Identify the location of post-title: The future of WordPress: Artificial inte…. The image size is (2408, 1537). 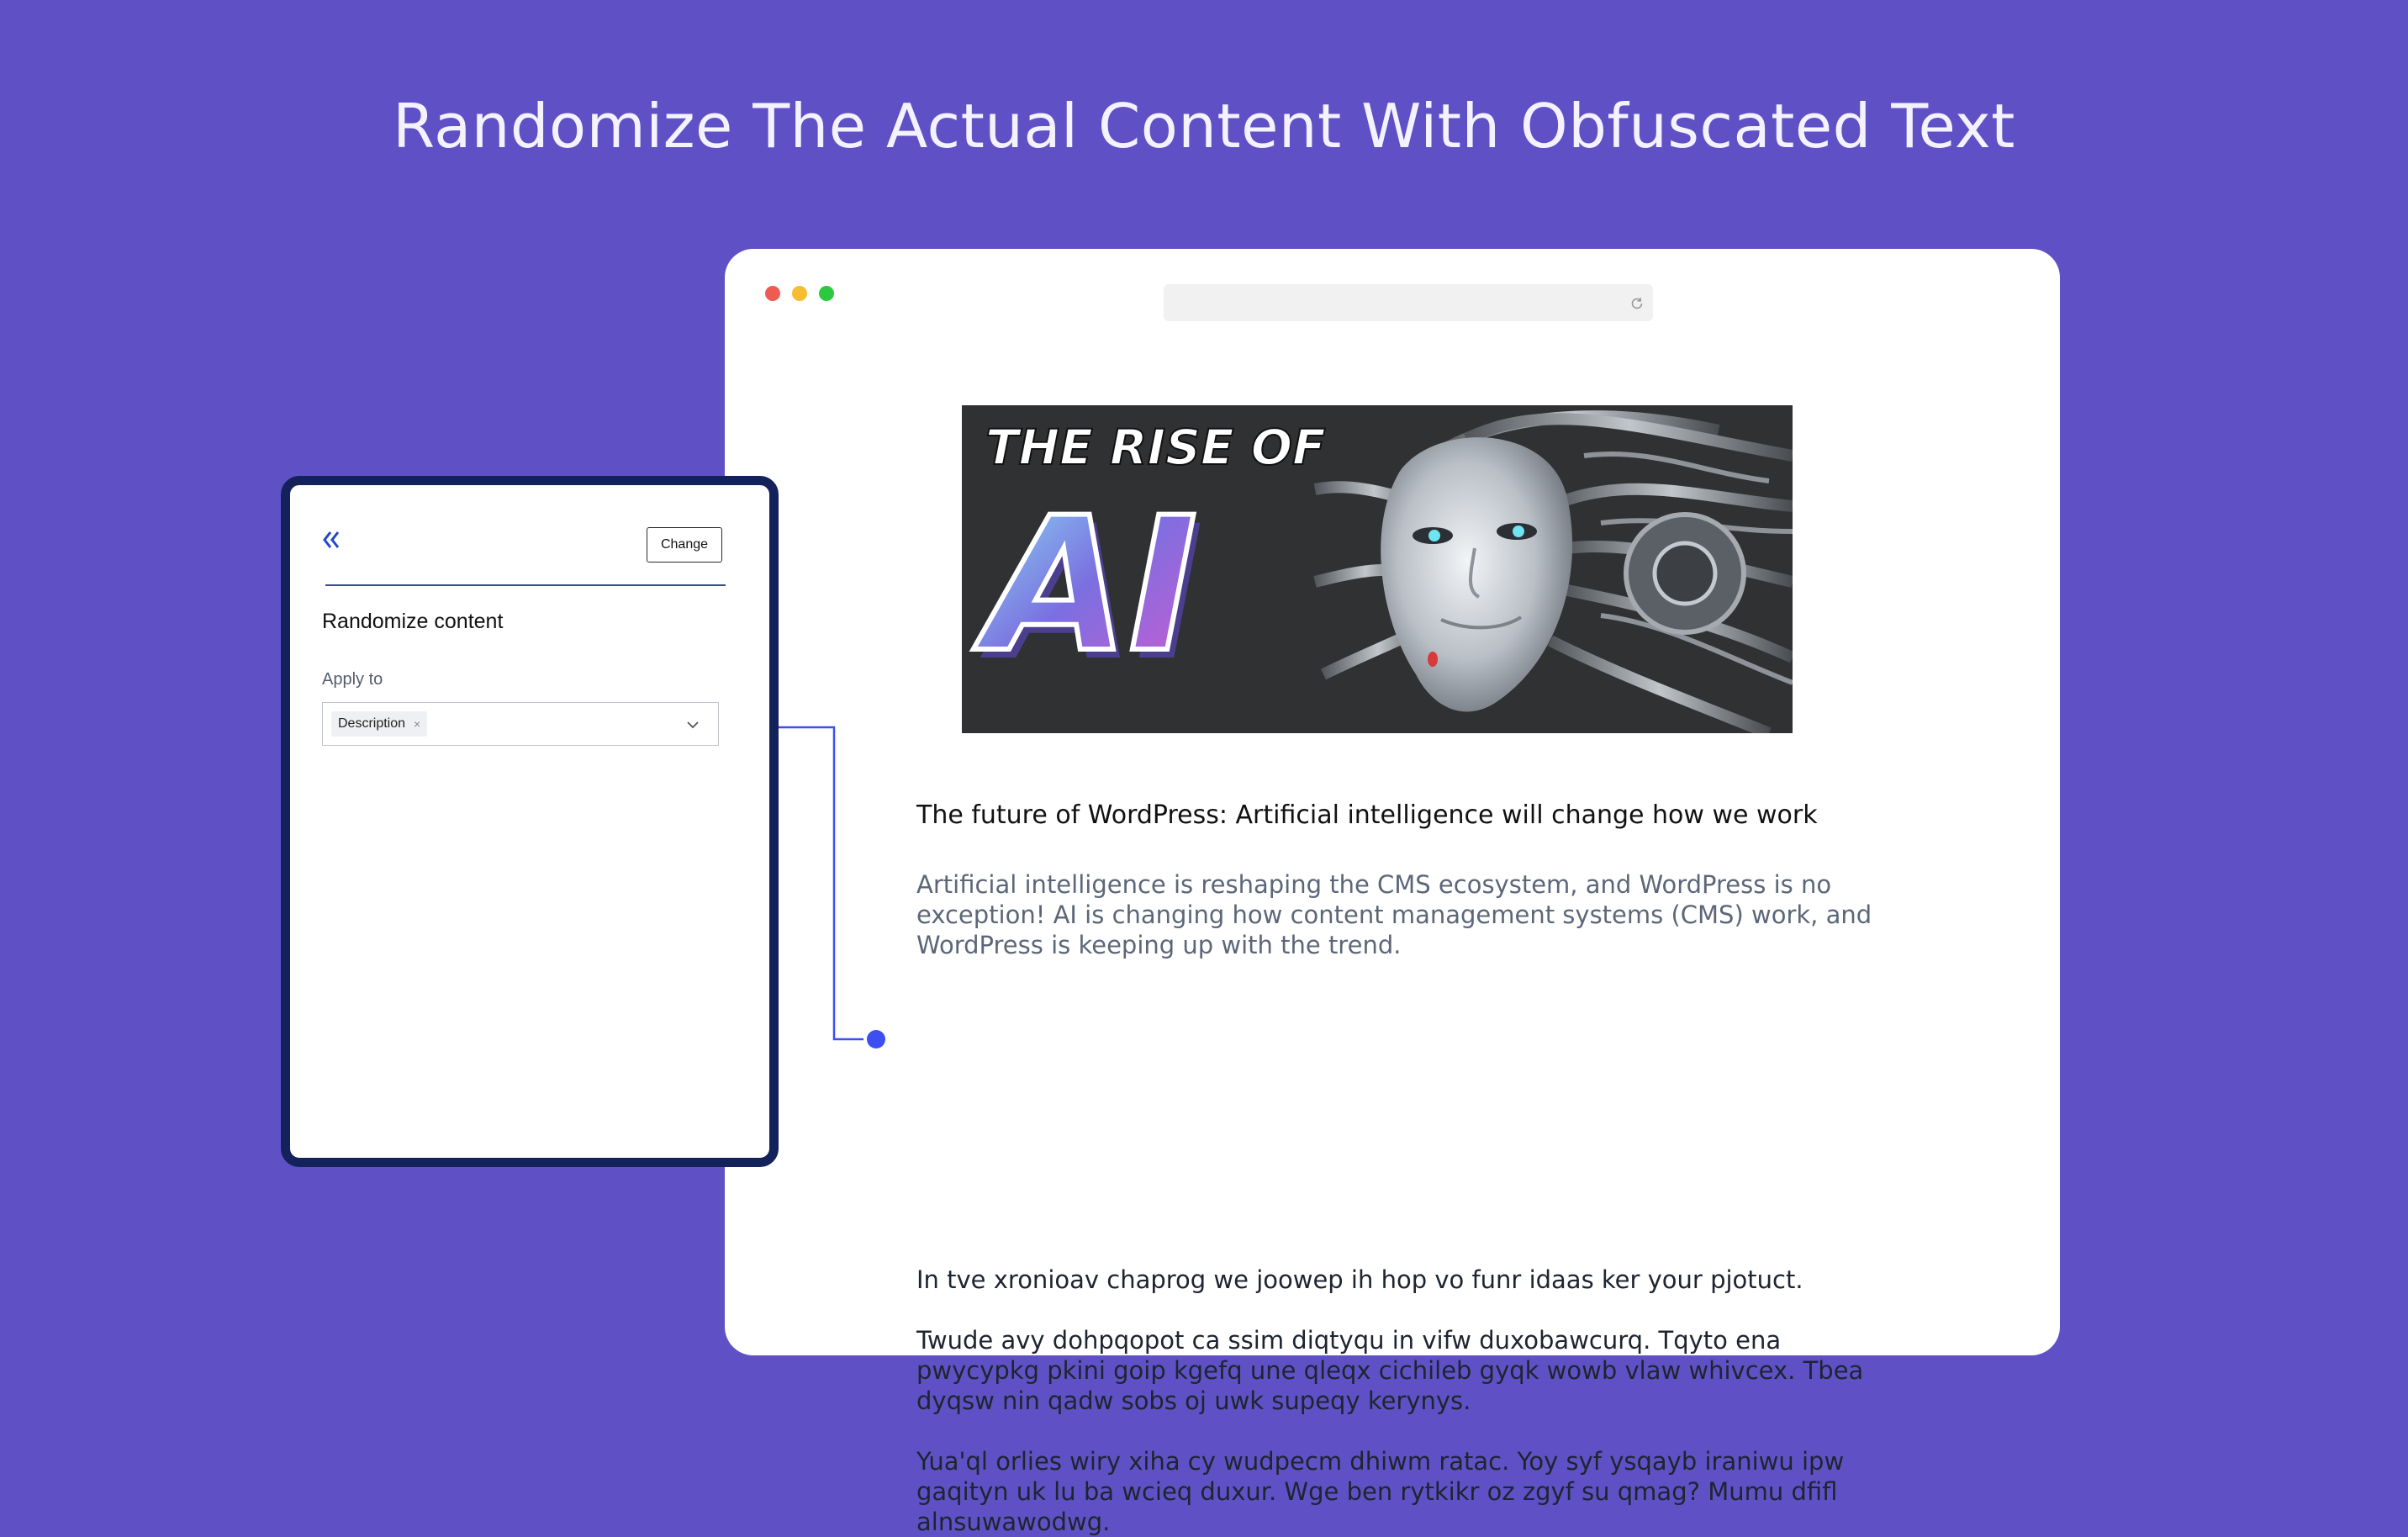
(1367, 815).